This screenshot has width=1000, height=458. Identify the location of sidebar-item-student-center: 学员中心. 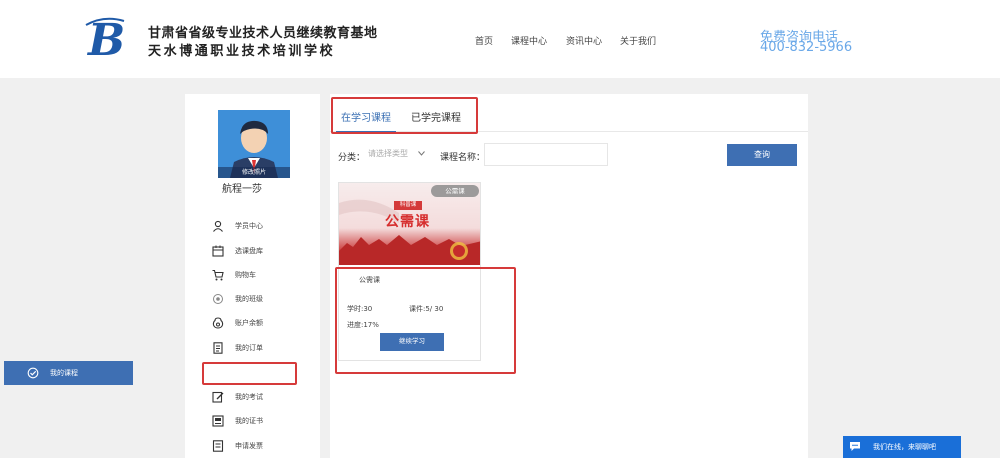
(252, 226).